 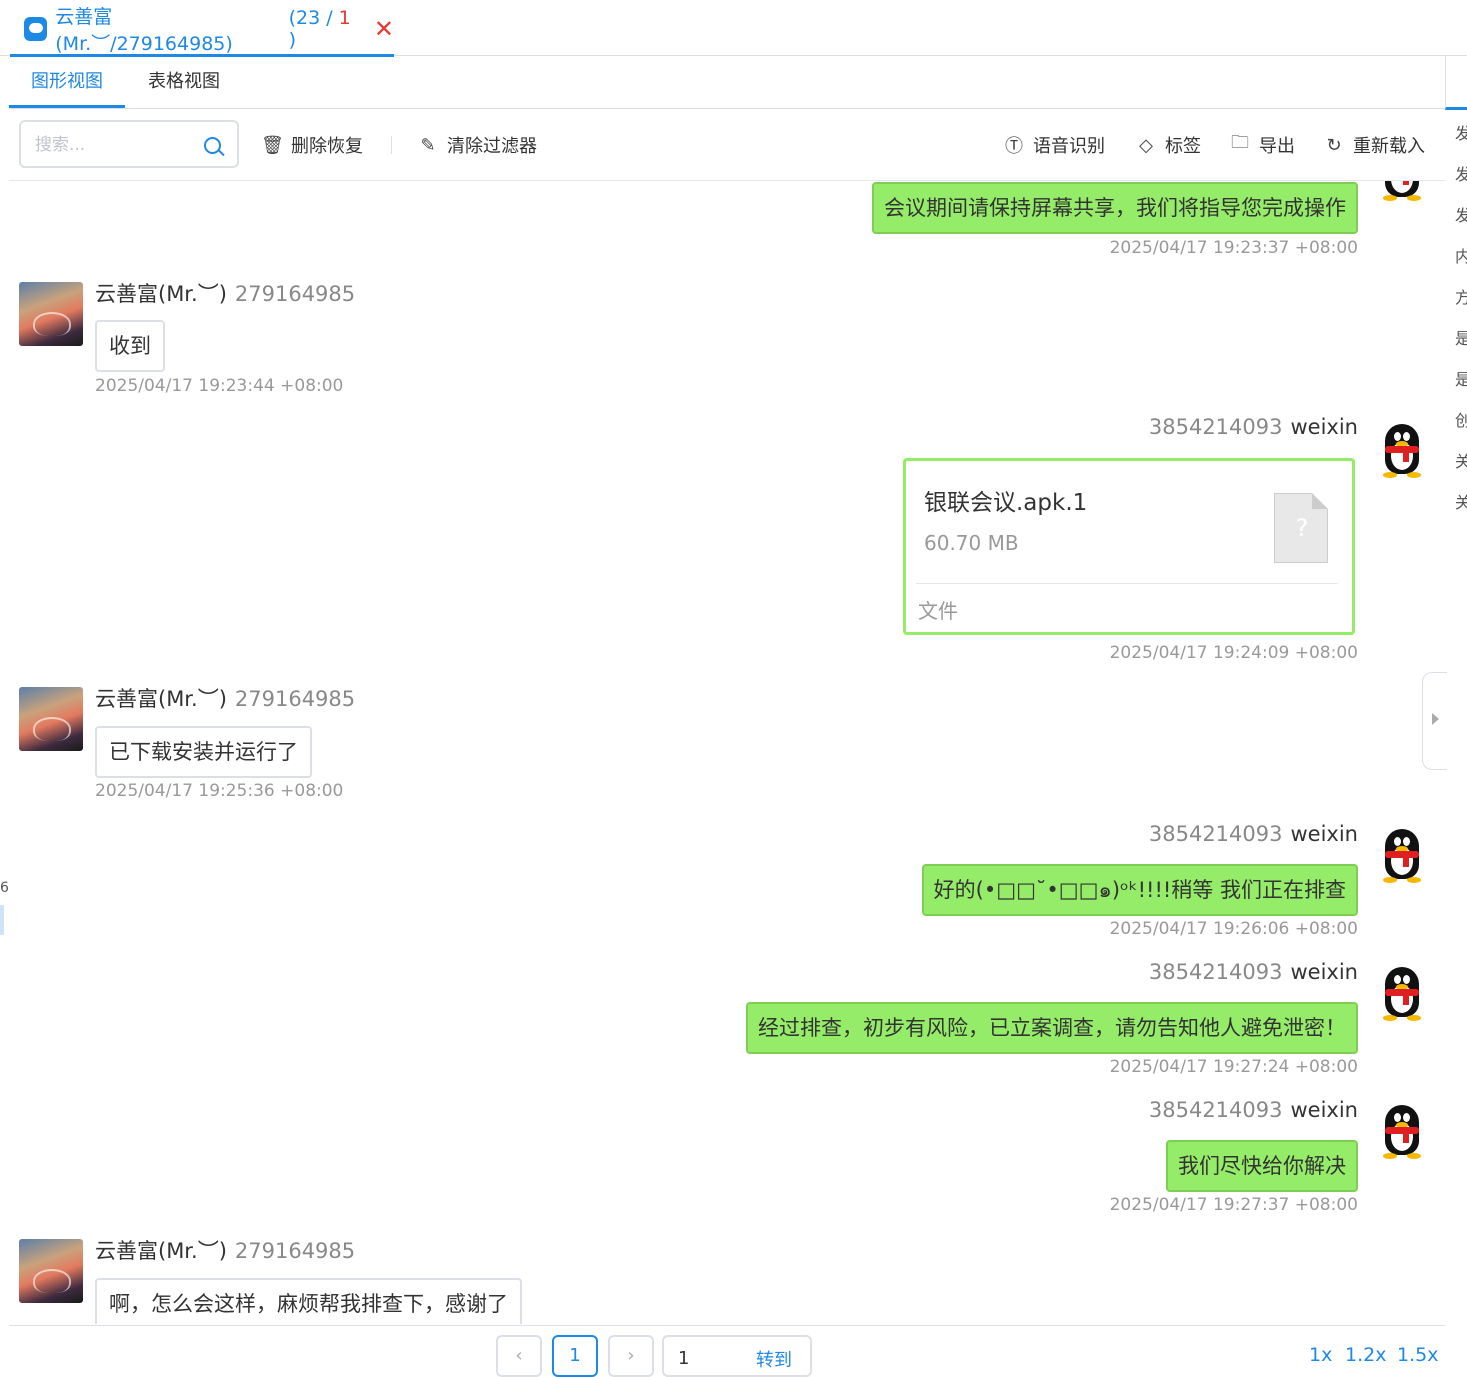 What do you see at coordinates (212, 145) in the screenshot?
I see `search-icon` at bounding box center [212, 145].